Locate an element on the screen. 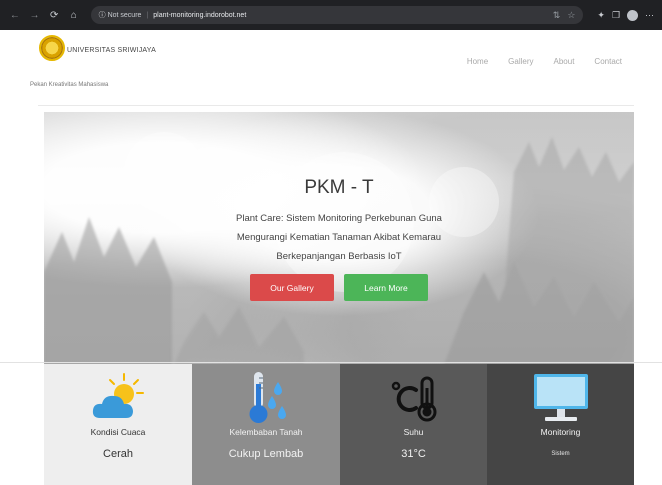  collections-icon: ❐ is located at coordinates (616, 15).